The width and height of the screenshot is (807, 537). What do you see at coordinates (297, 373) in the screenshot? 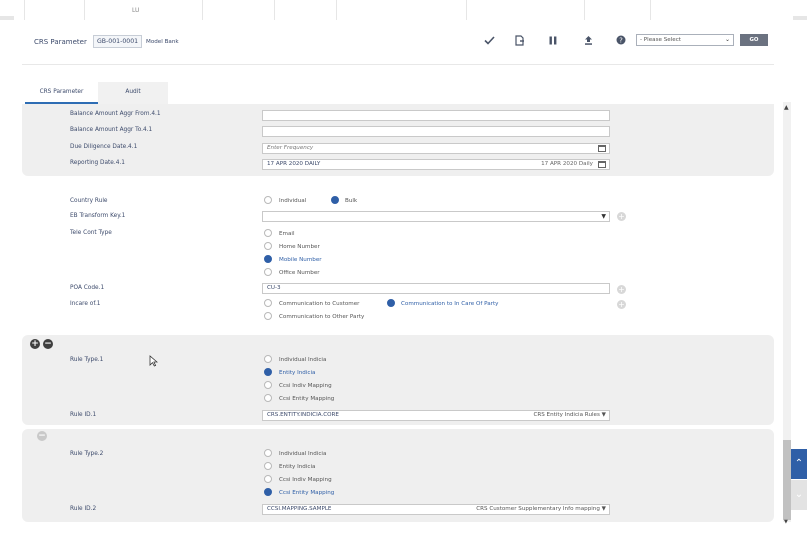
I see `radio-rule1-entity-indicia-label: Entity Indicia` at bounding box center [297, 373].